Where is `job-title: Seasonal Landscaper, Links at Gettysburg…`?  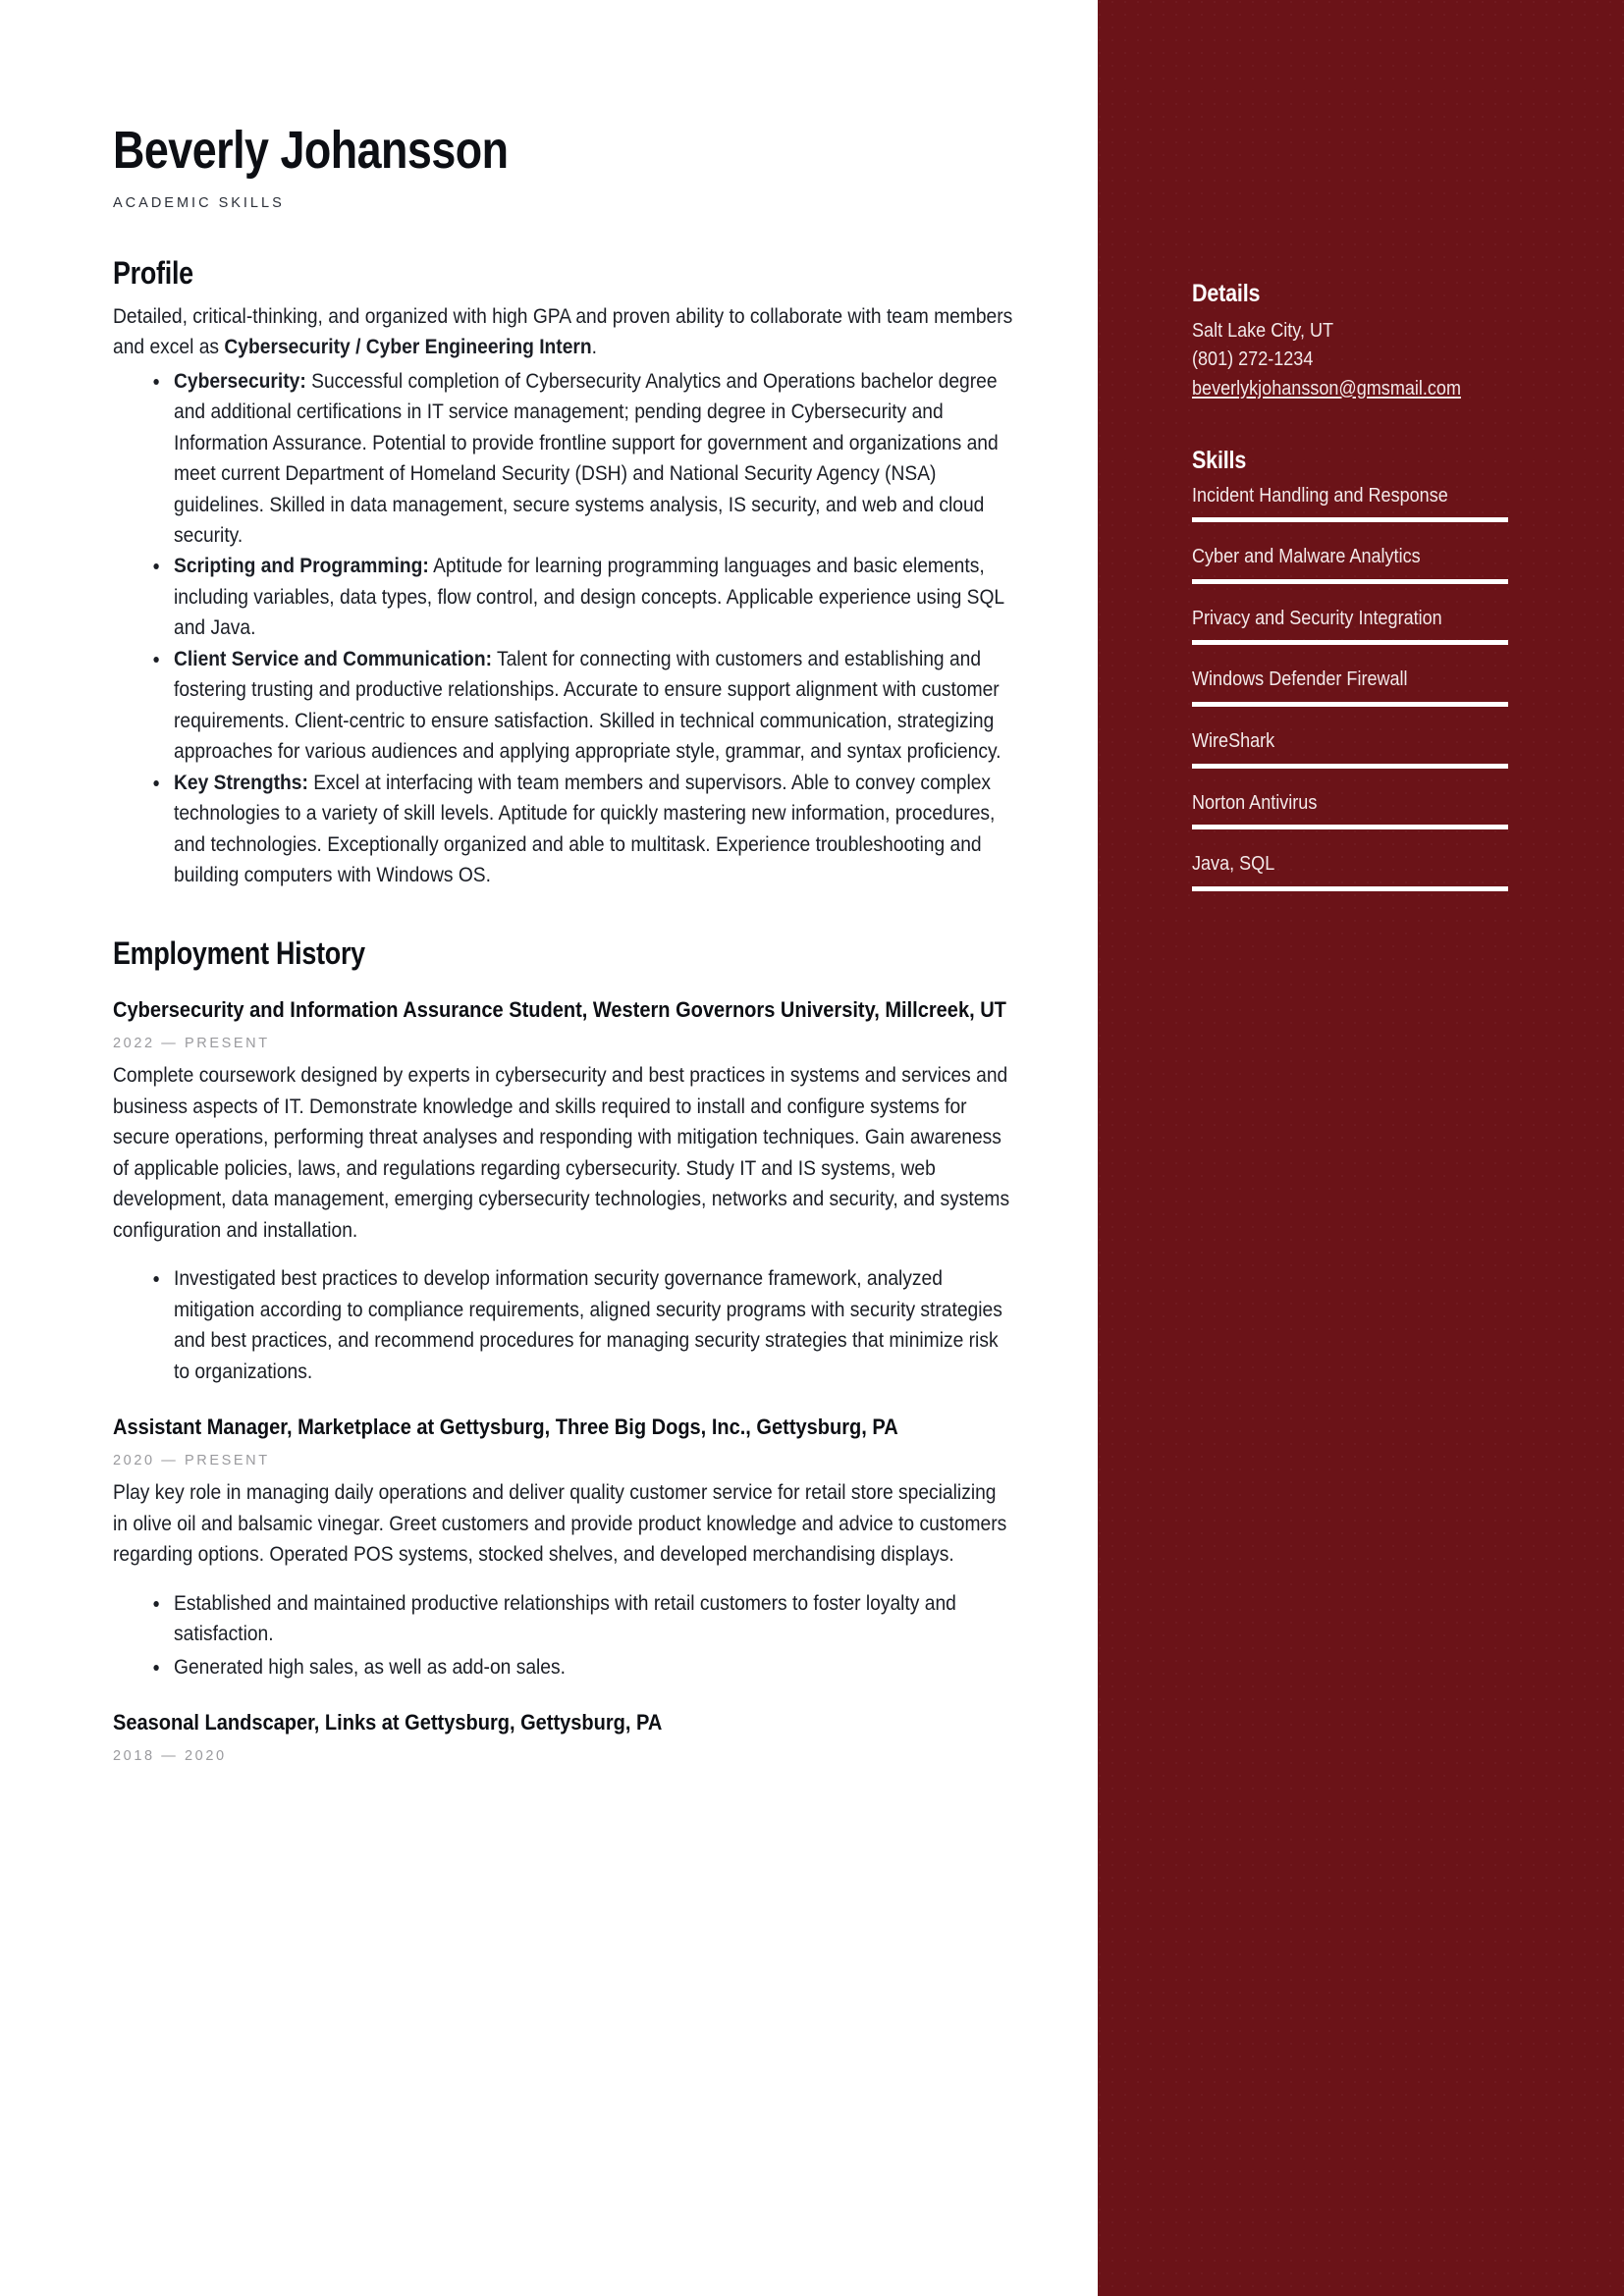
job-title: Seasonal Landscaper, Links at Gettysburg… is located at coordinates (388, 1722).